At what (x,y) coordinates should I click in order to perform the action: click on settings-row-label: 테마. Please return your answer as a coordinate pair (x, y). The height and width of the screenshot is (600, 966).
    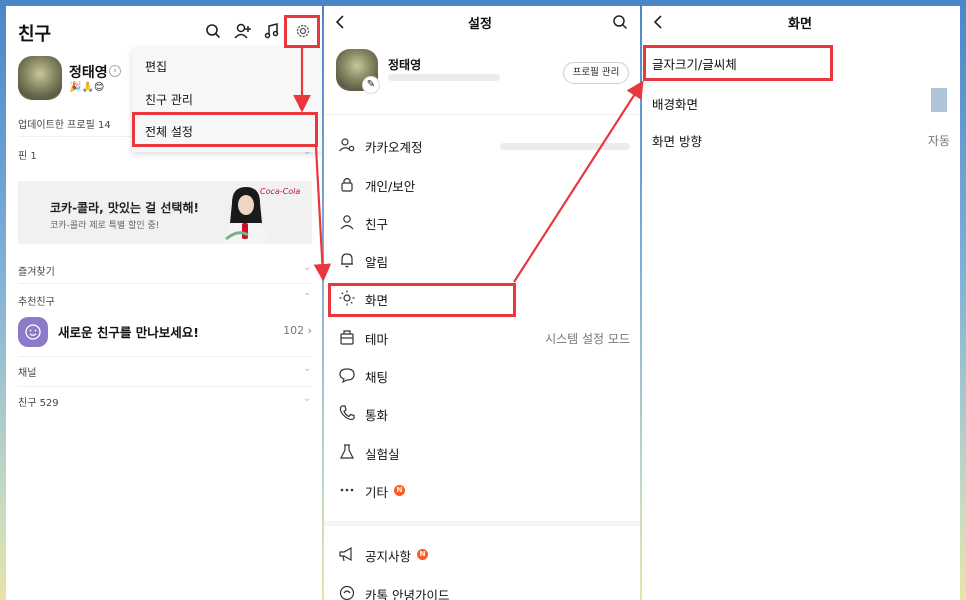
    Looking at the image, I should click on (377, 339).